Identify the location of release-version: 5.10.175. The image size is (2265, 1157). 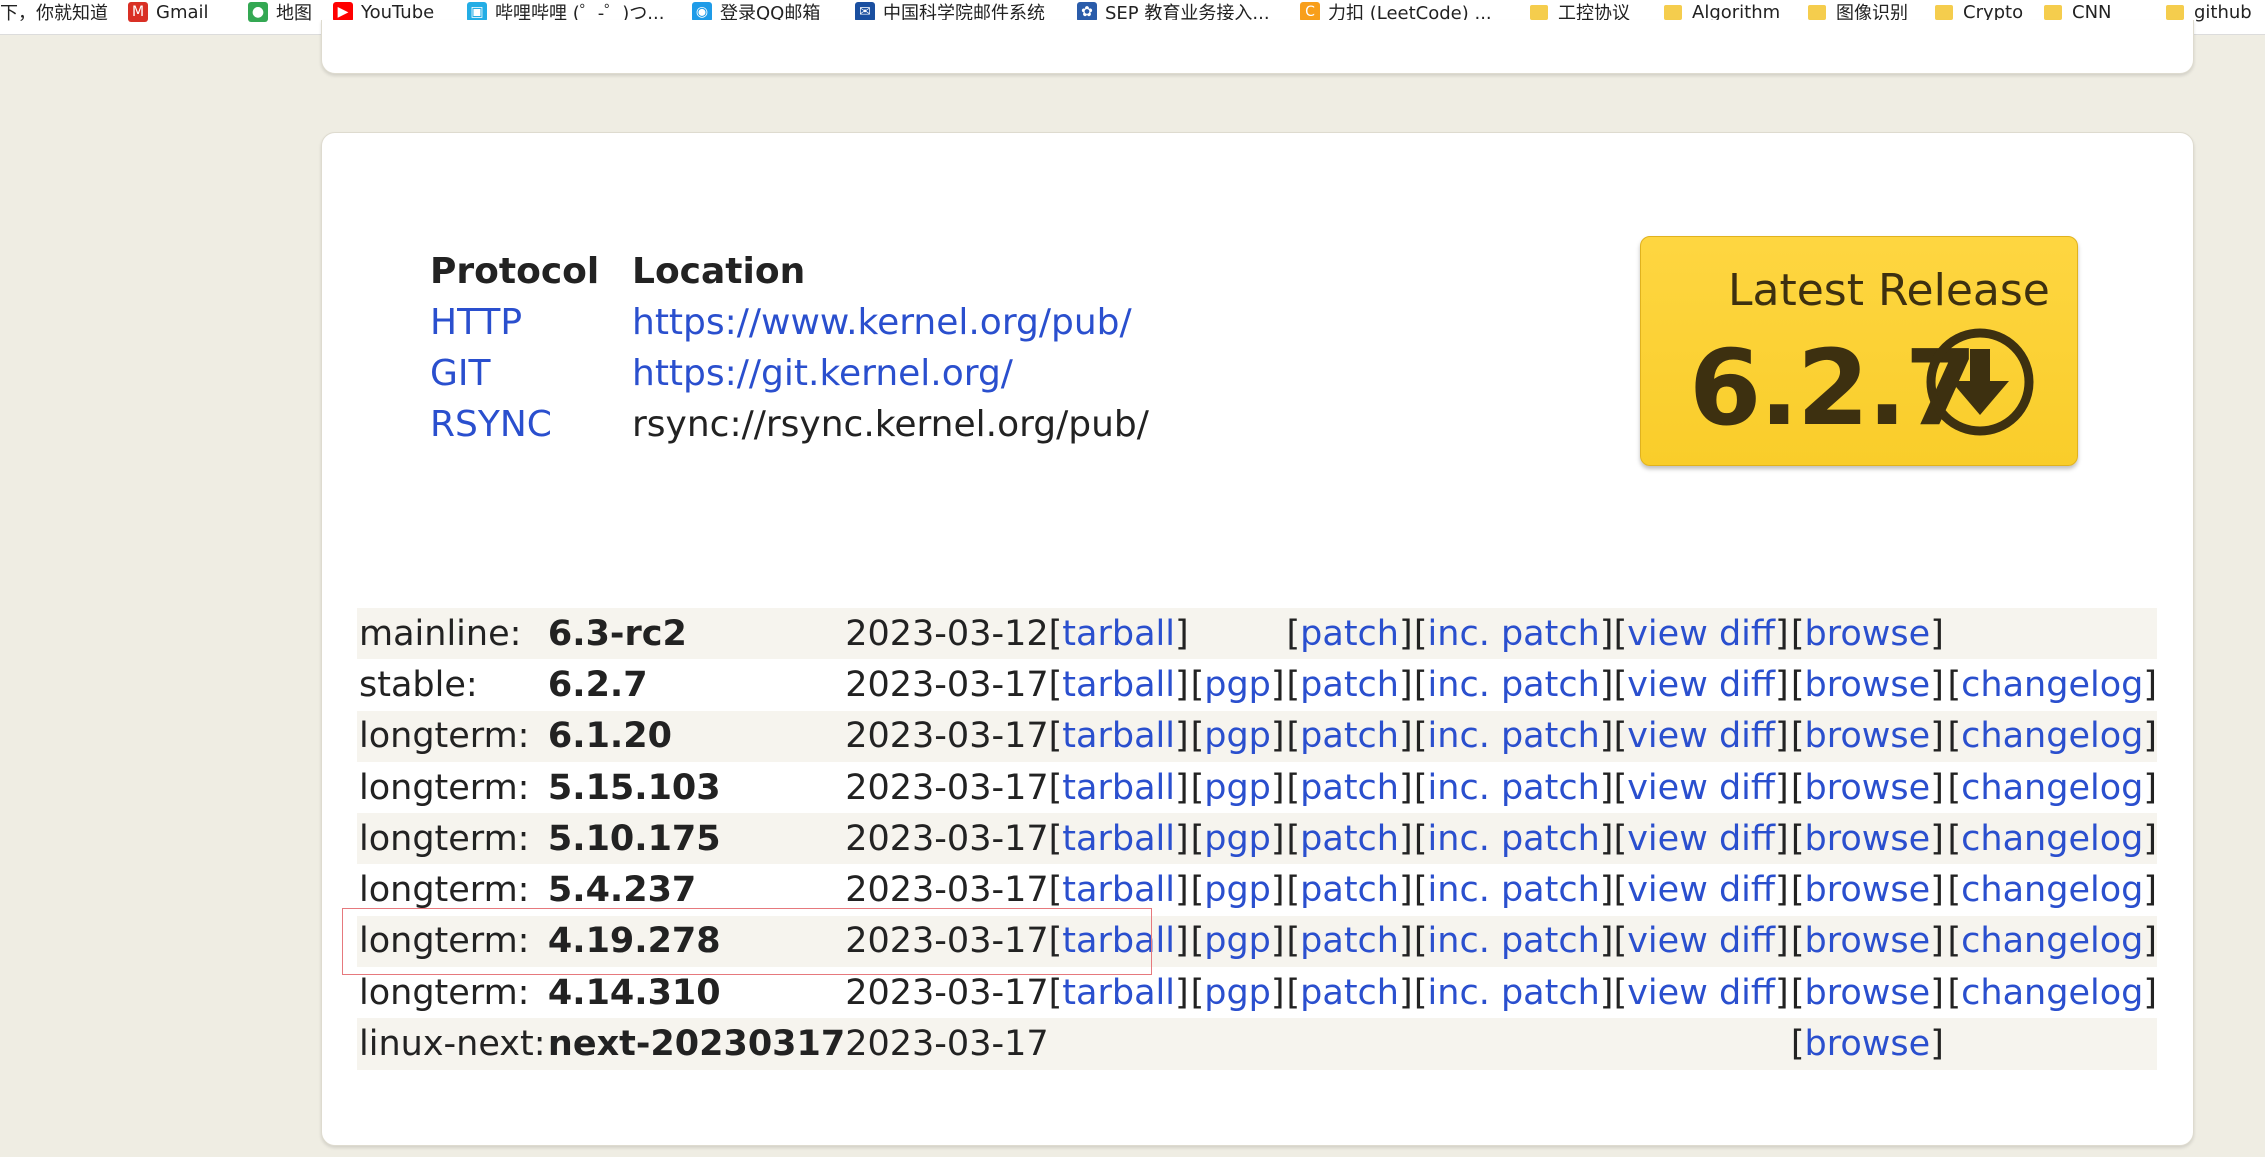
(634, 838).